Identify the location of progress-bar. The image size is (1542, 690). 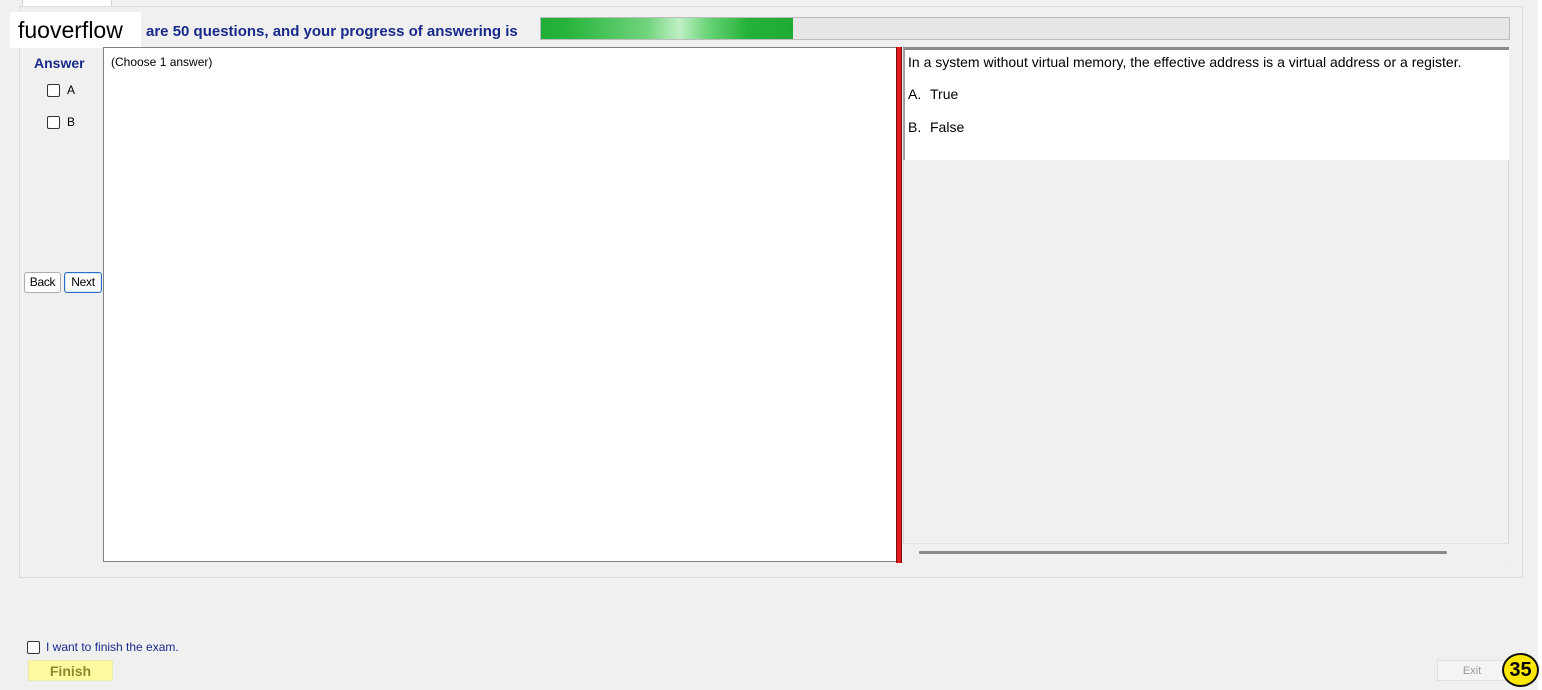
(1025, 28).